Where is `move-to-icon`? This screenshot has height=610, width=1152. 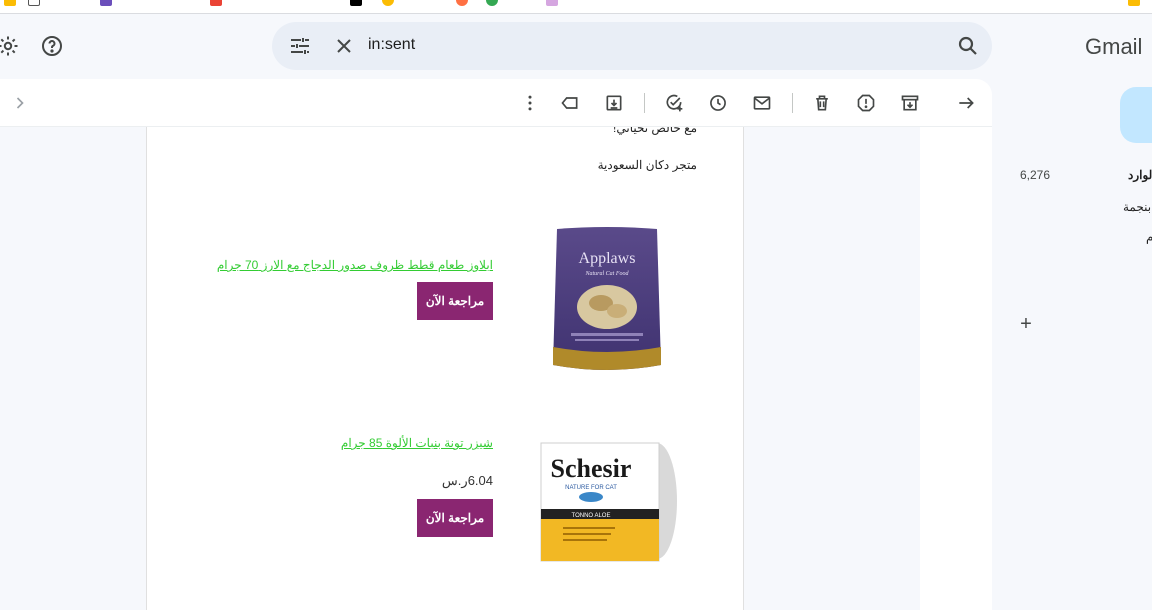 move-to-icon is located at coordinates (614, 103).